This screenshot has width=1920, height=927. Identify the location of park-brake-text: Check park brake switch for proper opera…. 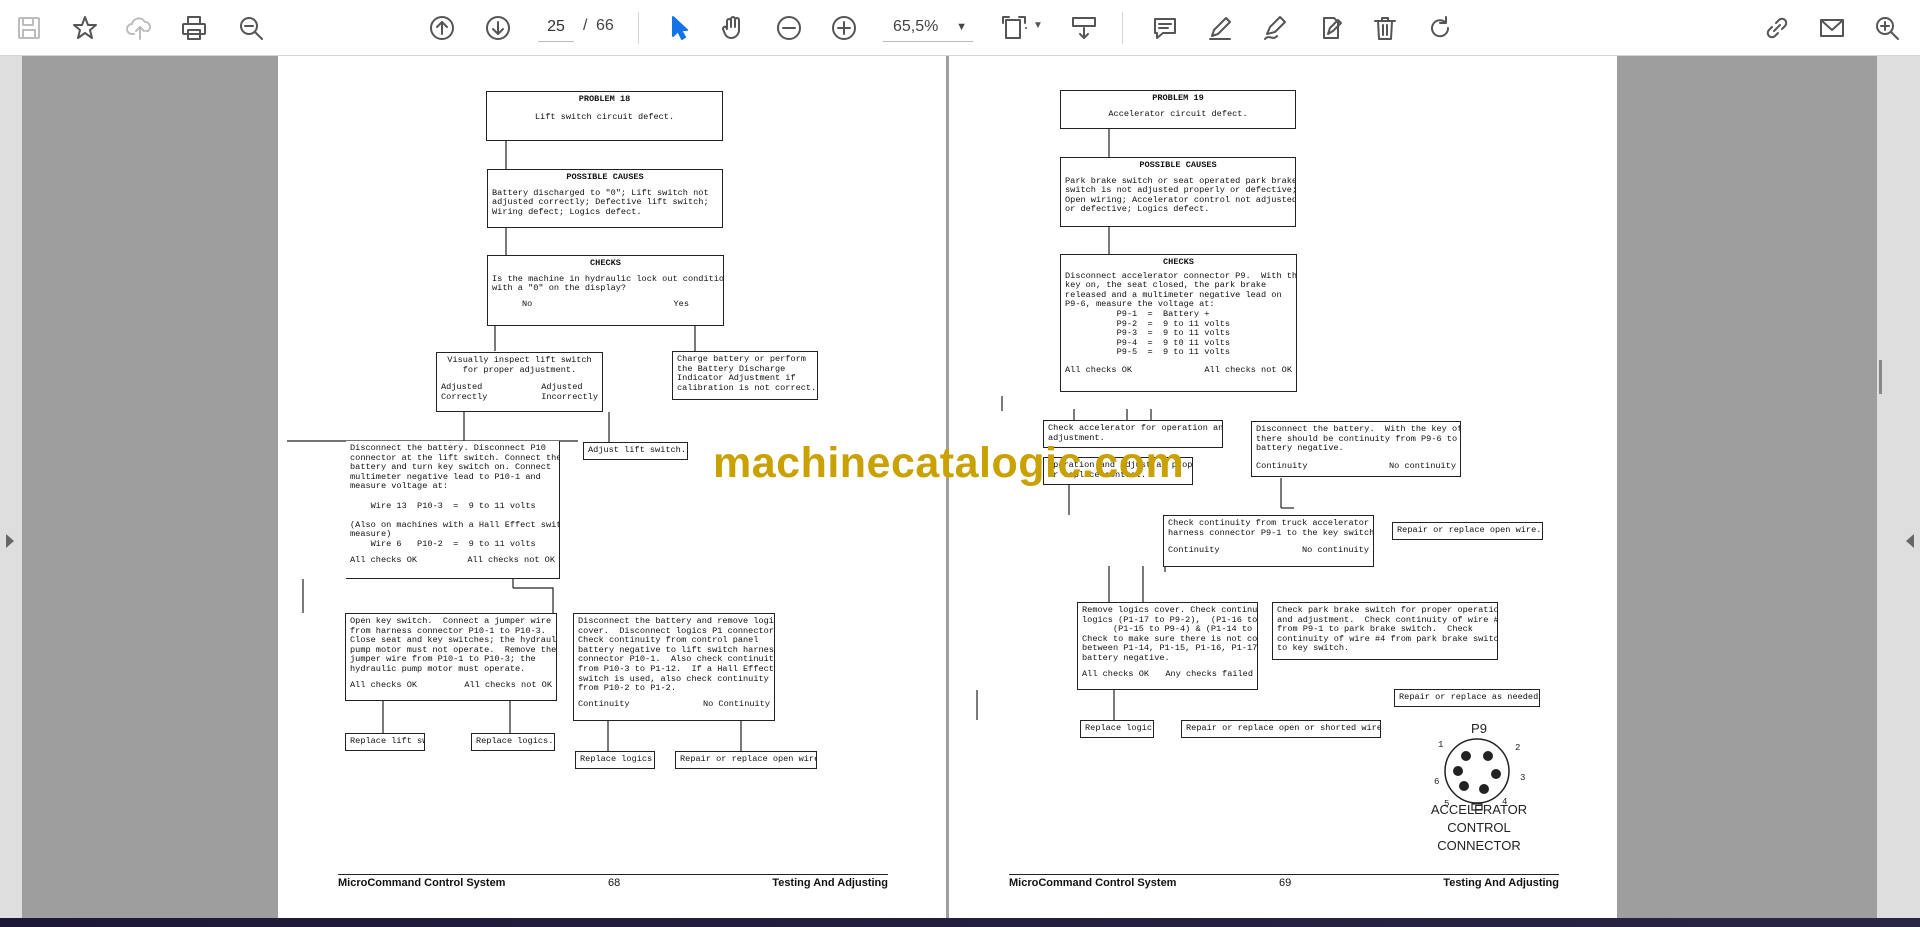
(1387, 629).